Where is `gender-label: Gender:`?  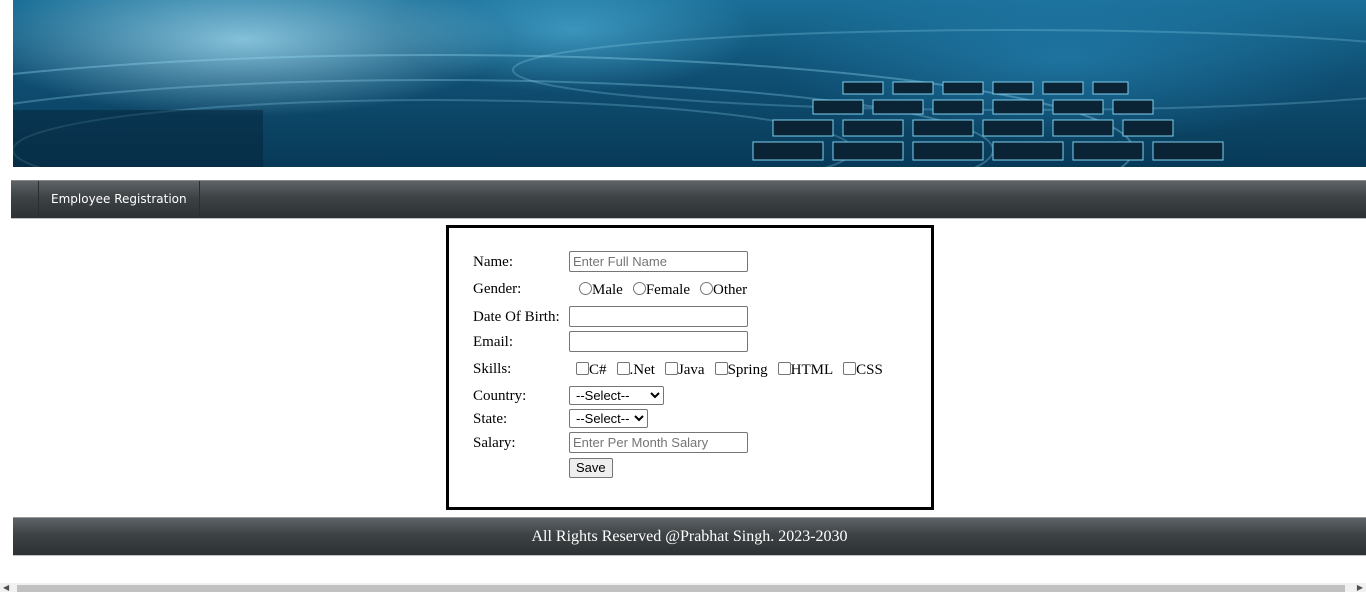 gender-label: Gender: is located at coordinates (497, 289).